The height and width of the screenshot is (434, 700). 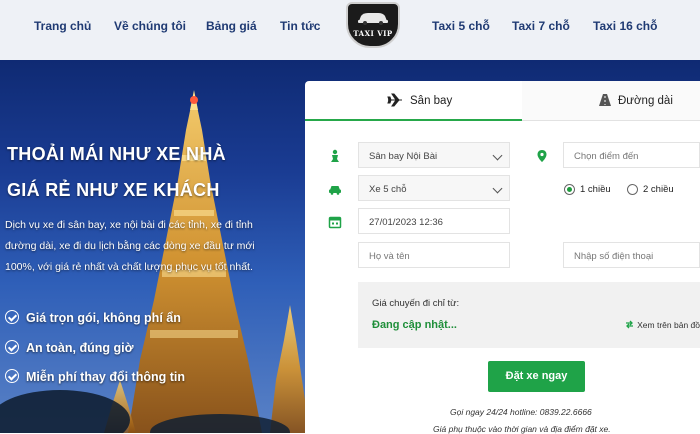 I want to click on calendar-icon, so click(x=335, y=222).